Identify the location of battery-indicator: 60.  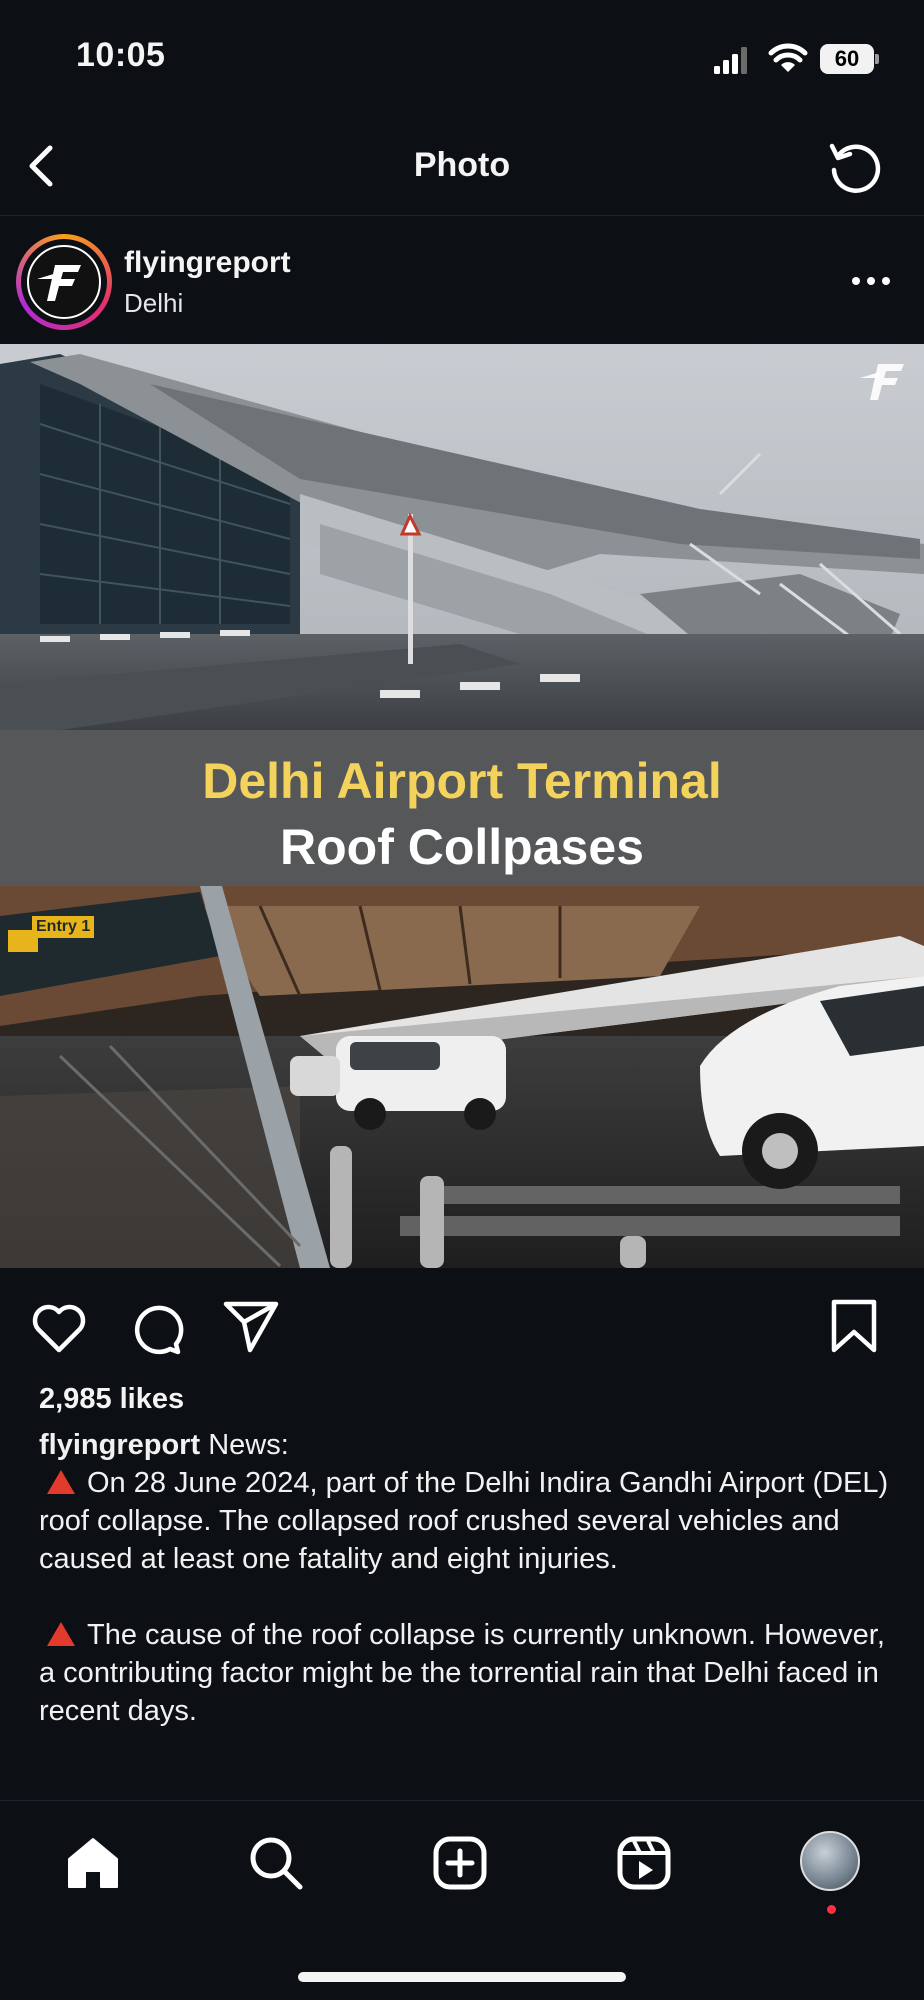
(849, 59).